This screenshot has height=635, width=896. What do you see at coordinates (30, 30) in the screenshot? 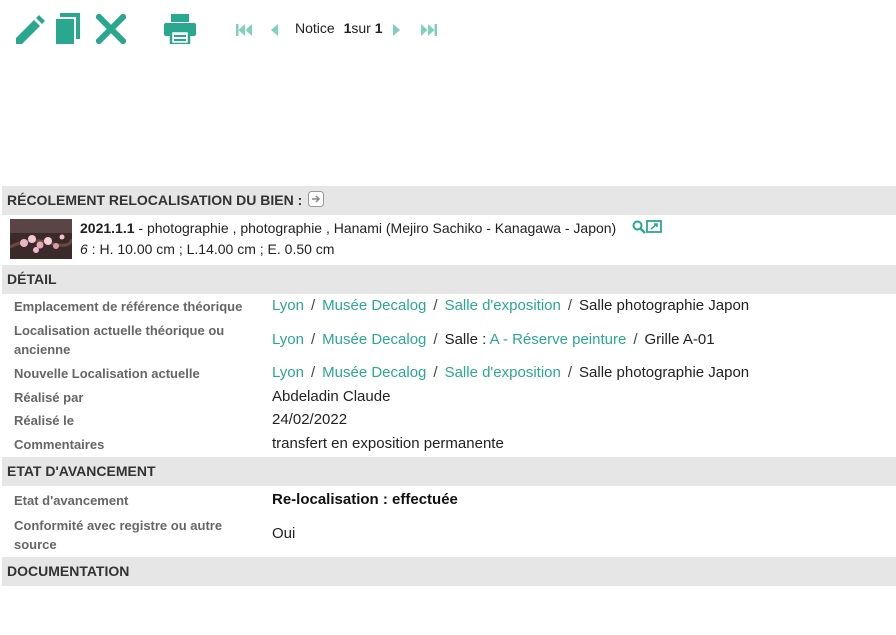
I see `pencil-icon` at bounding box center [30, 30].